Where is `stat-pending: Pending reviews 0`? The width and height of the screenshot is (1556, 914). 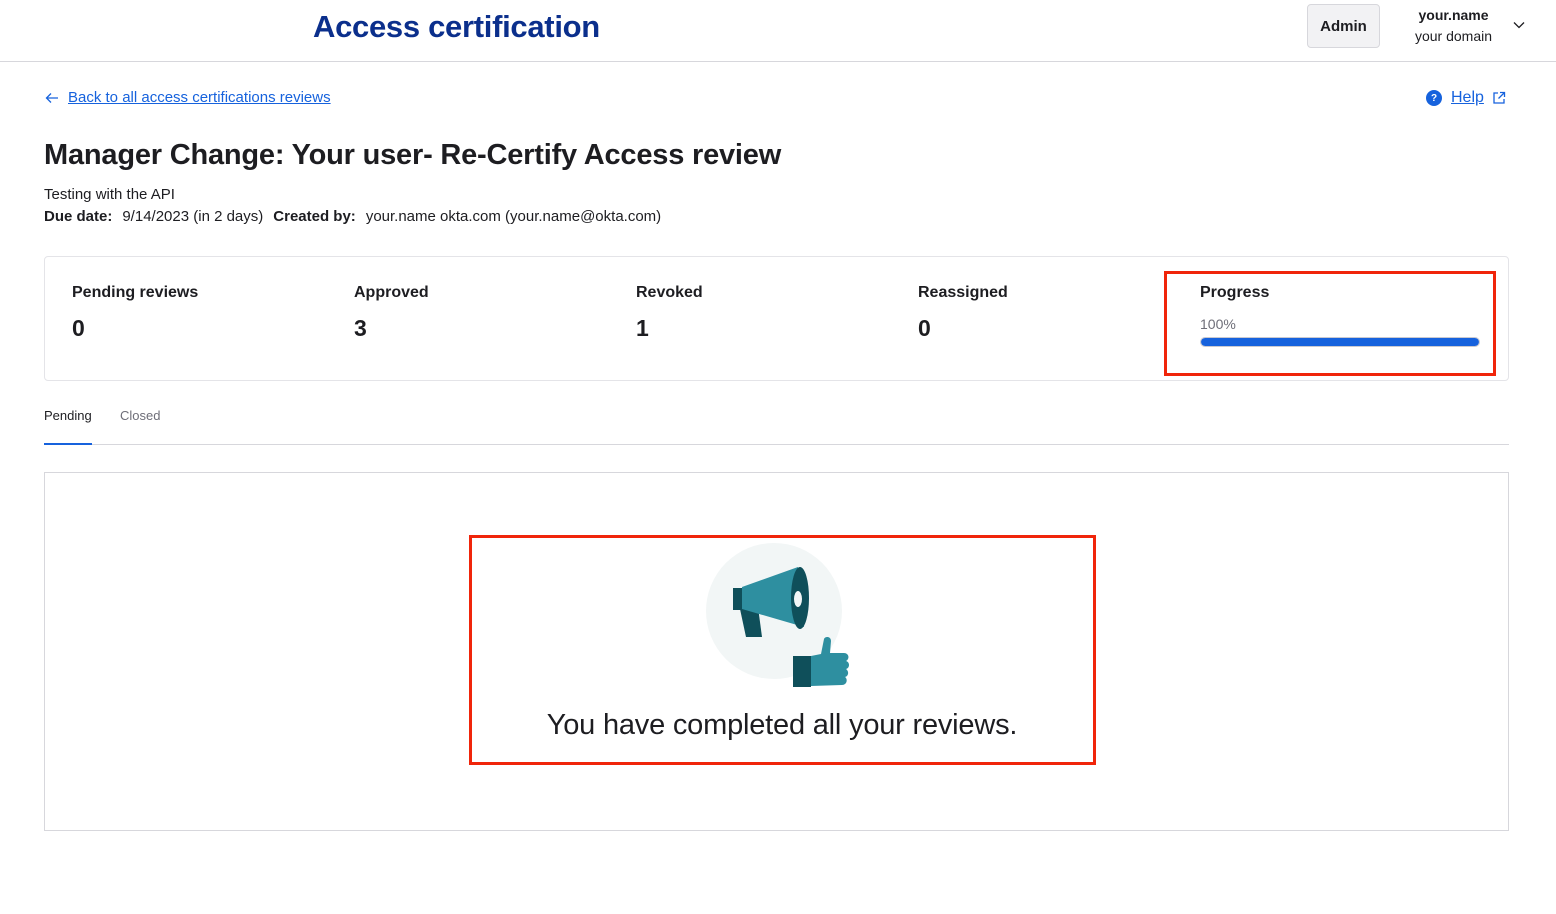 stat-pending: Pending reviews 0 is located at coordinates (135, 313).